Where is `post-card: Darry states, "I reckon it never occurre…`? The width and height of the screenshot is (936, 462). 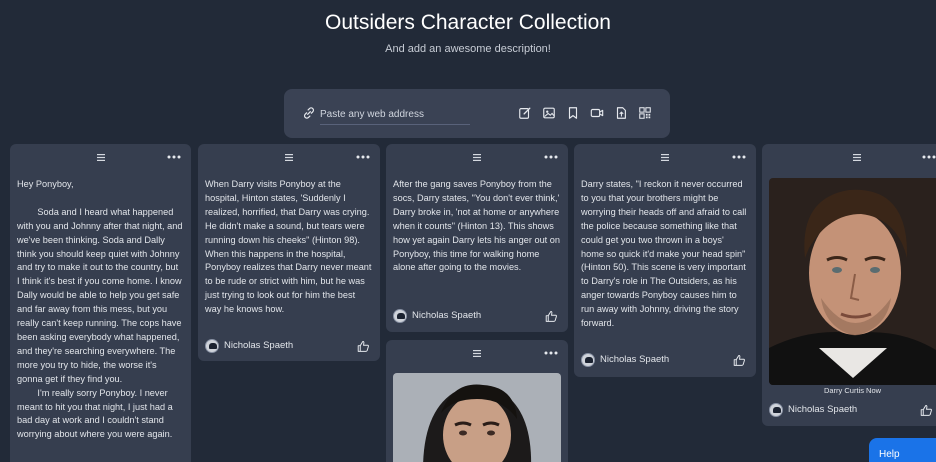 post-card: Darry states, "I reckon it never occurre… is located at coordinates (665, 260).